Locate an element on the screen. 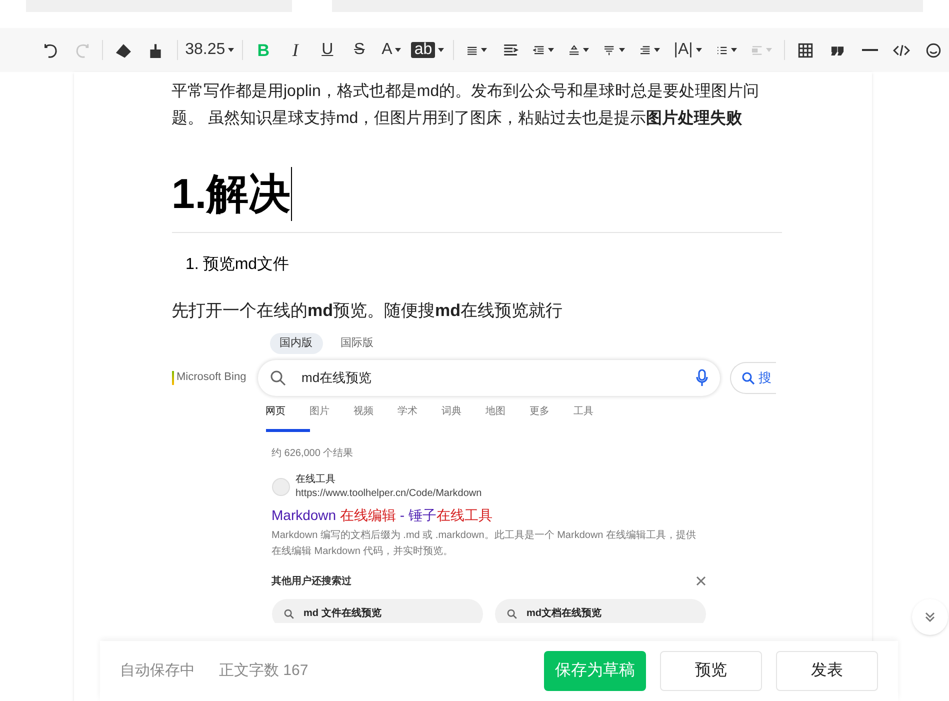 This screenshot has width=949, height=701. paragraph: 先打开一个在线的md预览。随便搜md在线预览就行 is located at coordinates (368, 311).